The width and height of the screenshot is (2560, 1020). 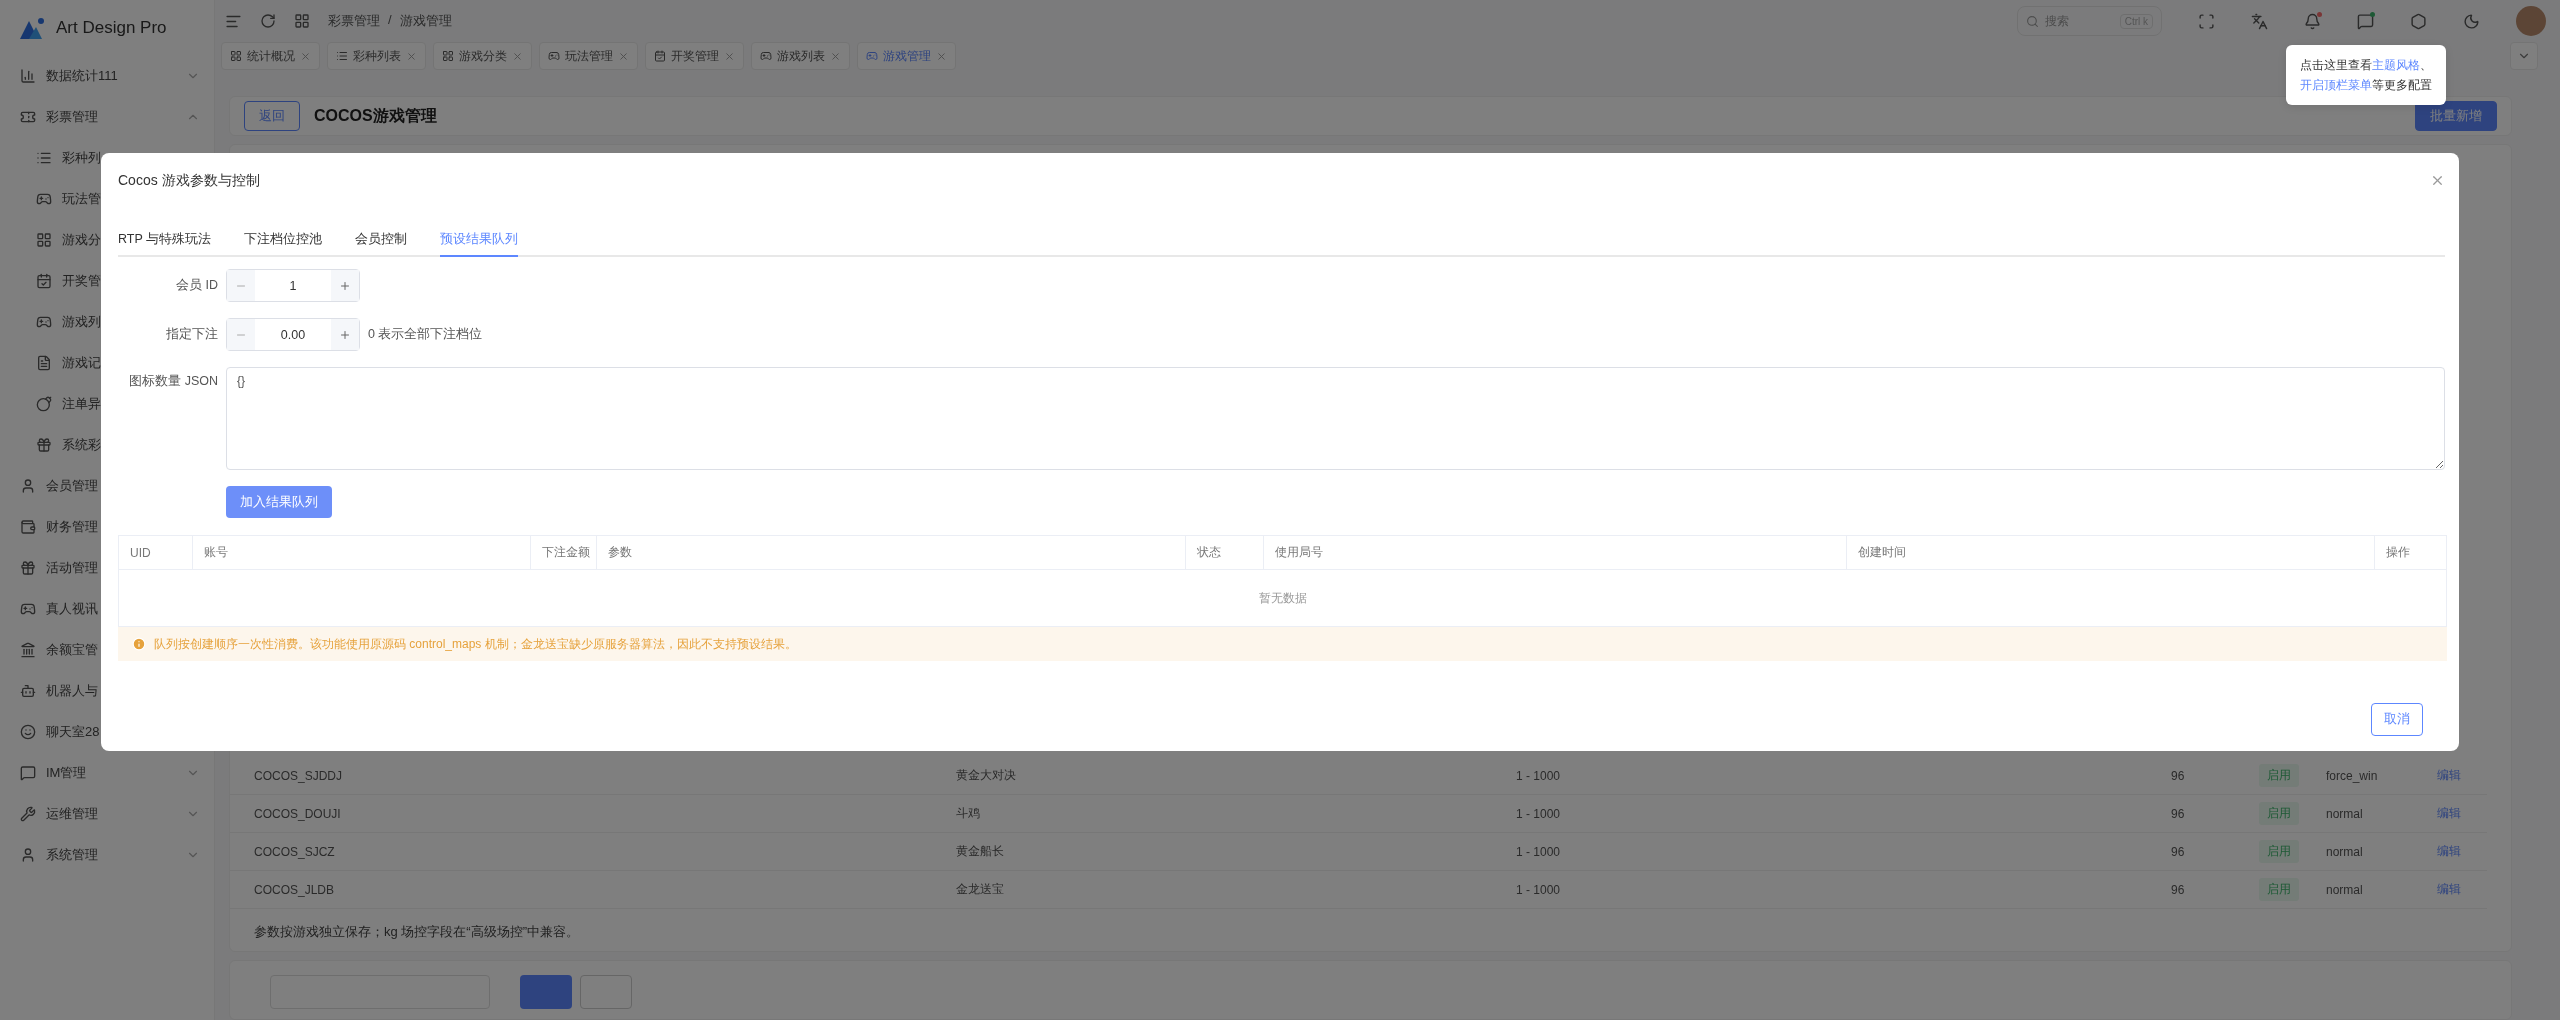 I want to click on tooltip-text: 等更多配置, so click(x=2402, y=85).